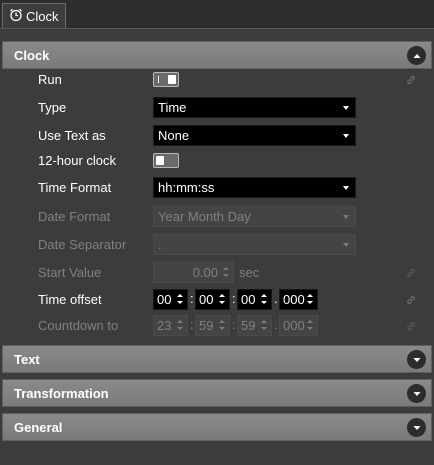  Describe the element at coordinates (254, 216) in the screenshot. I see `date-format-dropdown: Year Month Day` at that location.